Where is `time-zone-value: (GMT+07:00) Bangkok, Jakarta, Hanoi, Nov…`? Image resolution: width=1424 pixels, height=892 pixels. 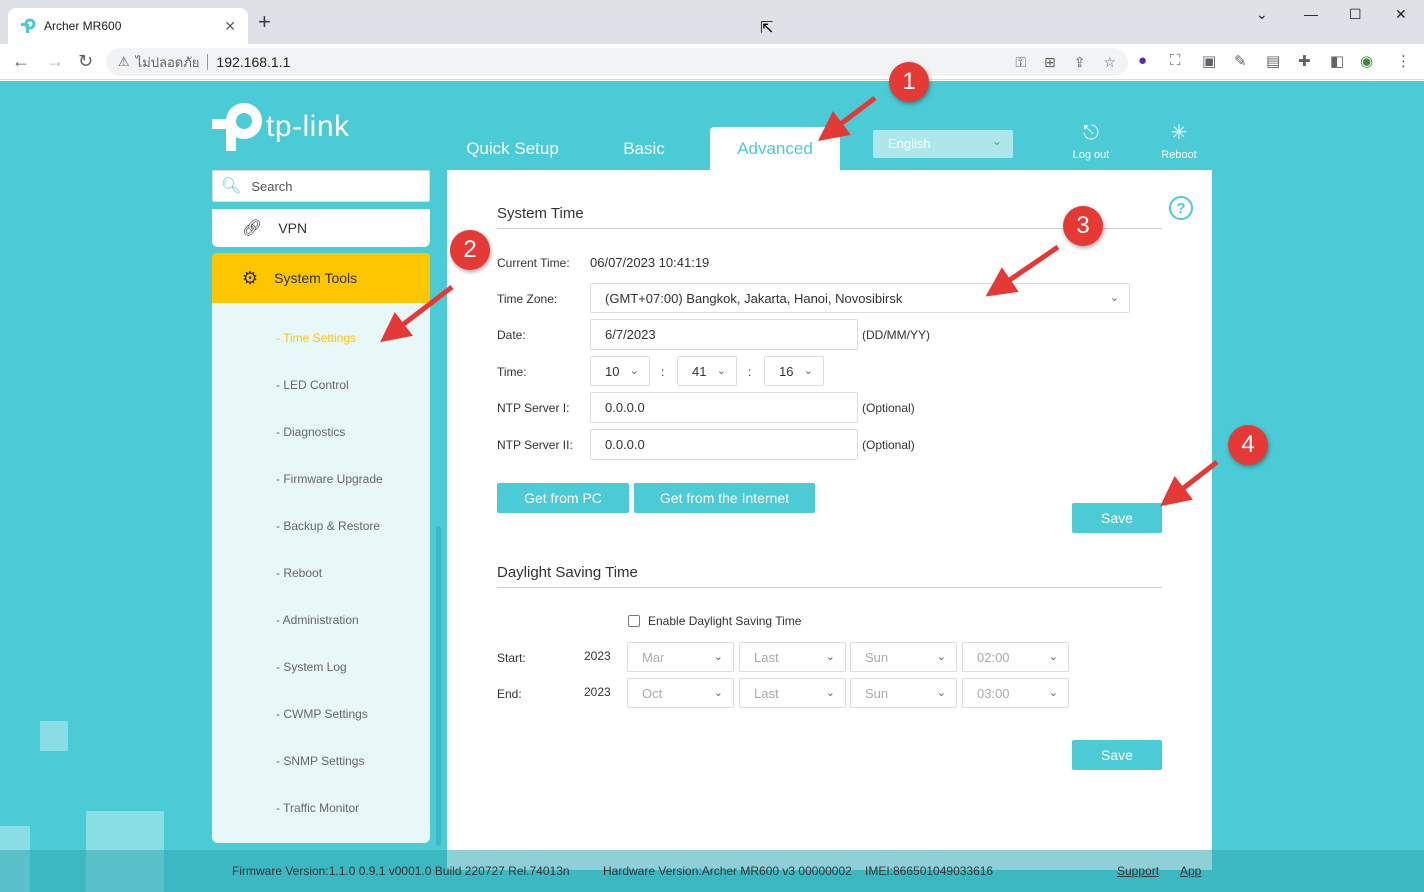
time-zone-value: (GMT+07:00) Bangkok, Jakarta, Hanoi, Nov… is located at coordinates (754, 298).